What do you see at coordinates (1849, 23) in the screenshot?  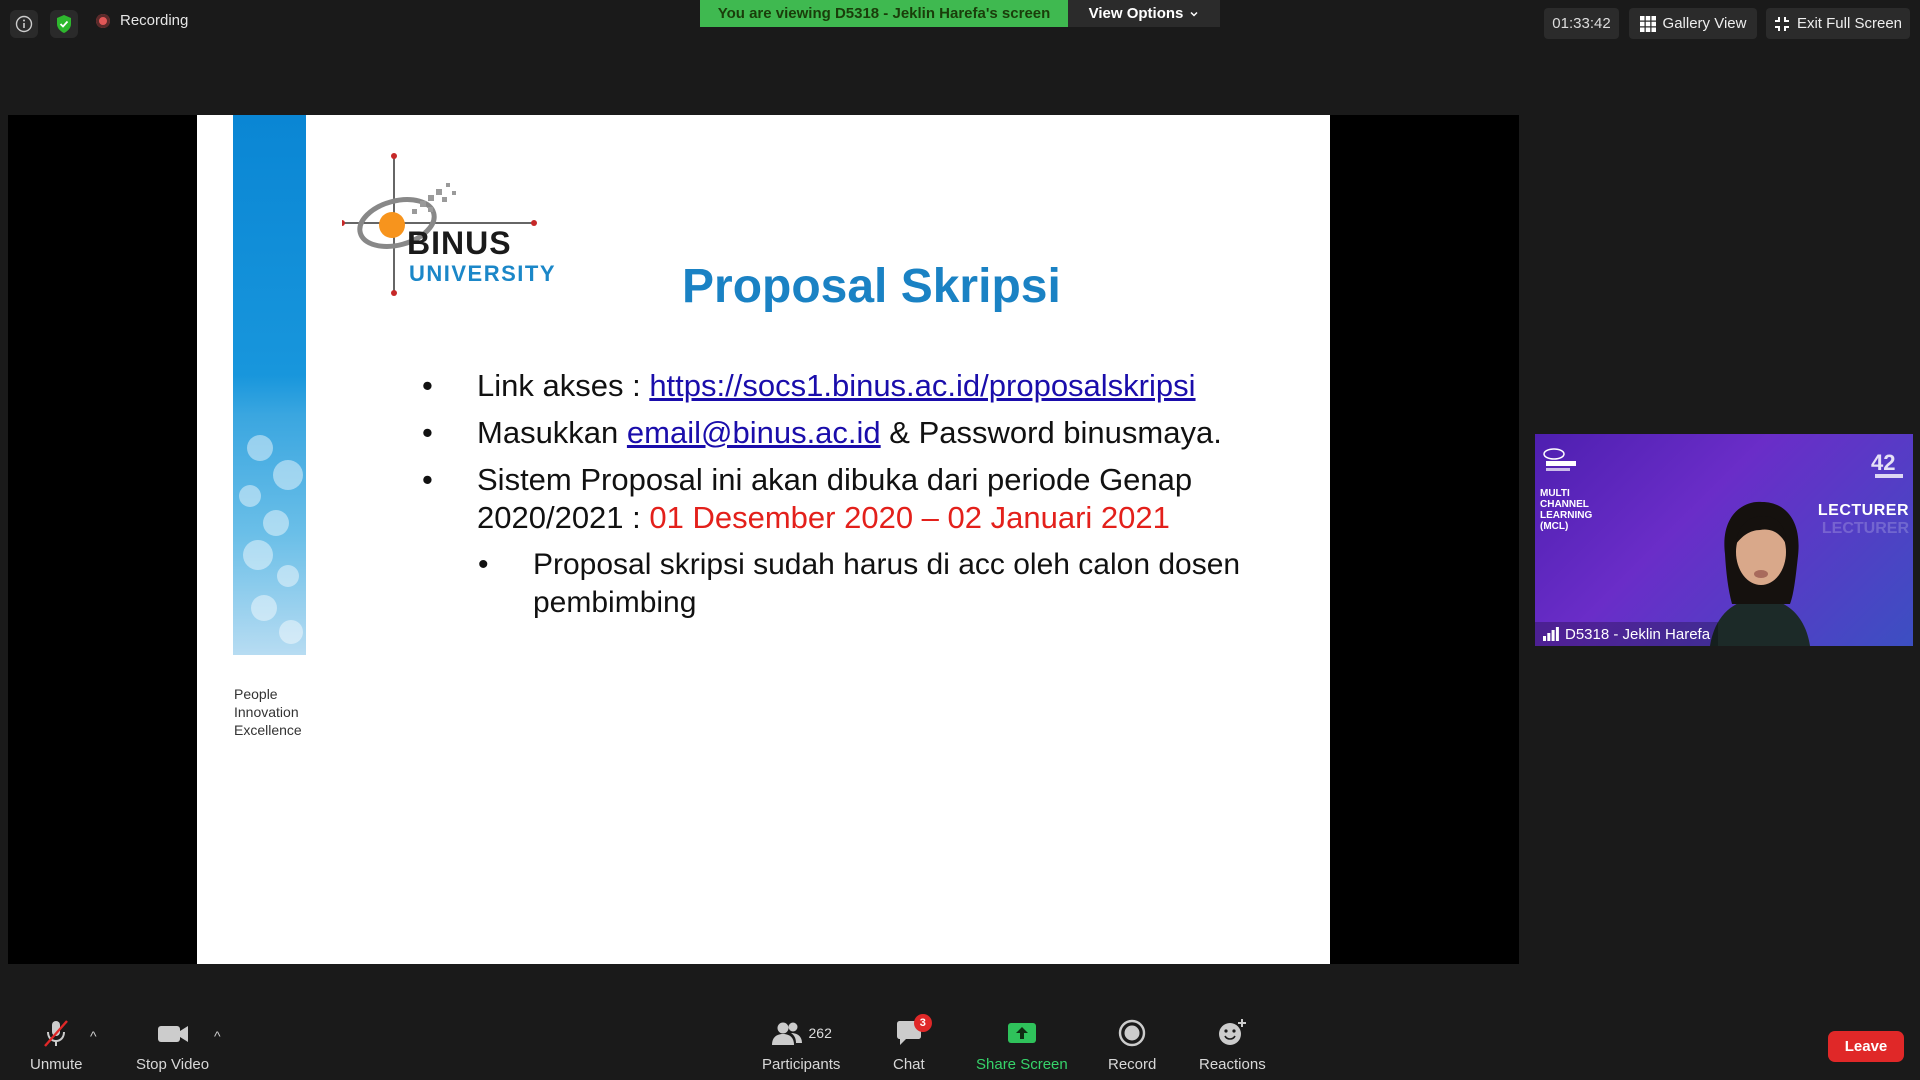 I see `exit-full-screen-label: Exit Full Screen` at bounding box center [1849, 23].